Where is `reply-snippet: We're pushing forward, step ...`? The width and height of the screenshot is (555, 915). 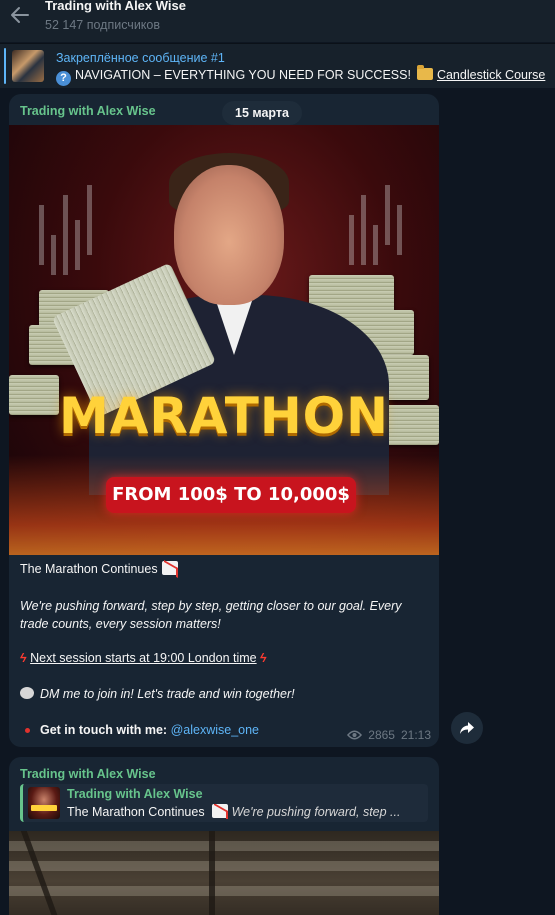 reply-snippet: We're pushing forward, step ... is located at coordinates (316, 812).